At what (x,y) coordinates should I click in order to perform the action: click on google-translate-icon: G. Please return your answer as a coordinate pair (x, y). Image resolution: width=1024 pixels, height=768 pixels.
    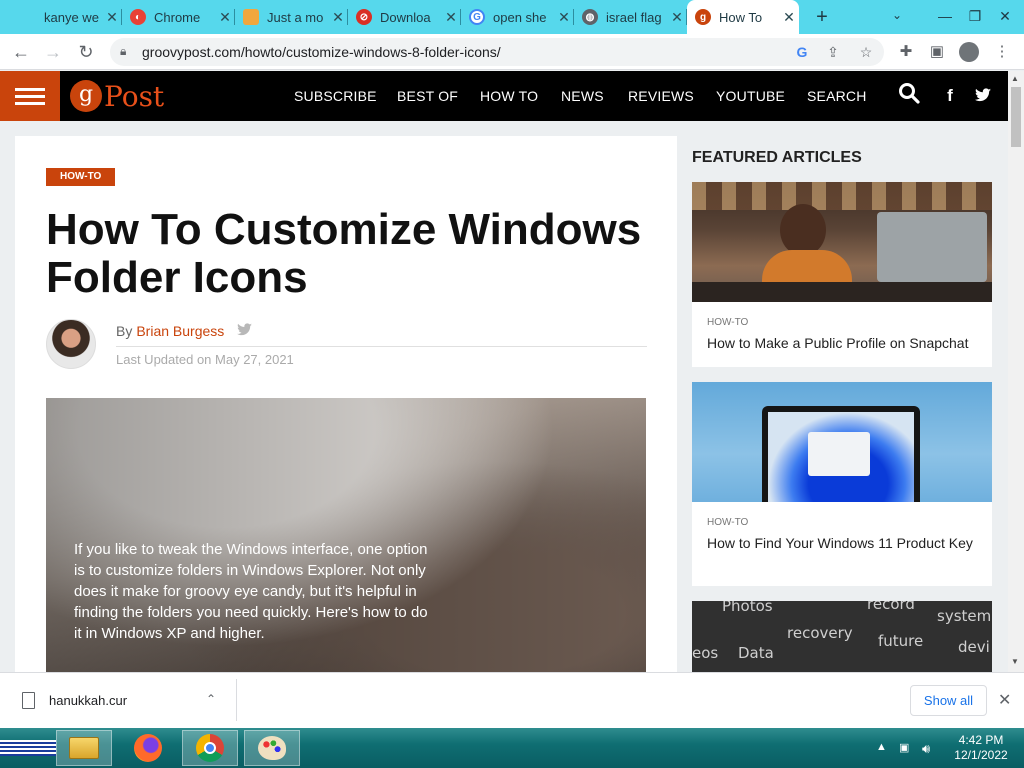
    Looking at the image, I should click on (802, 52).